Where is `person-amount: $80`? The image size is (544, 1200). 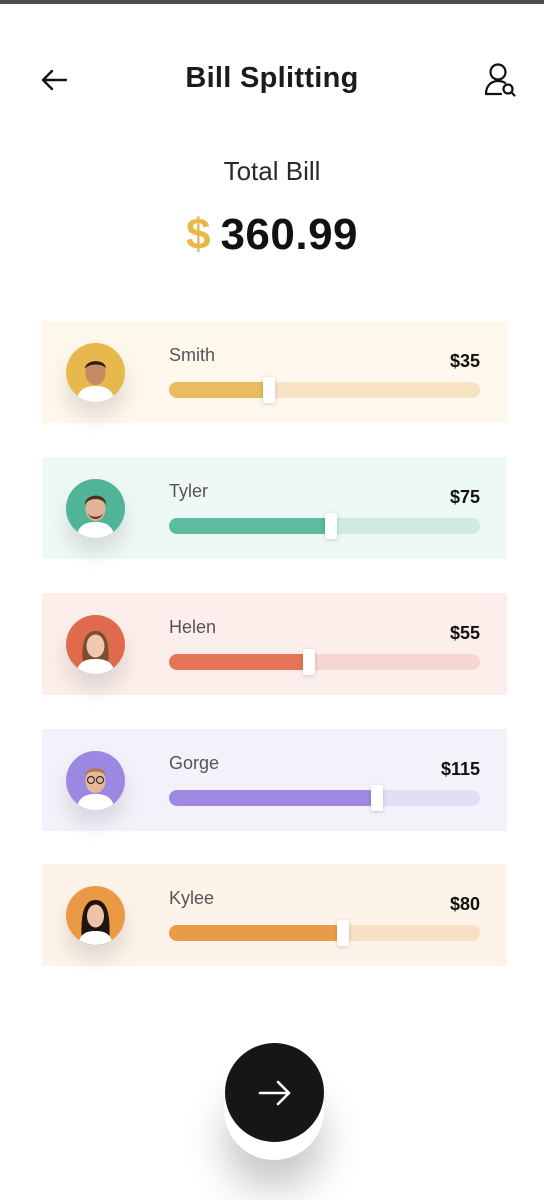
person-amount: $80 is located at coordinates (464, 904).